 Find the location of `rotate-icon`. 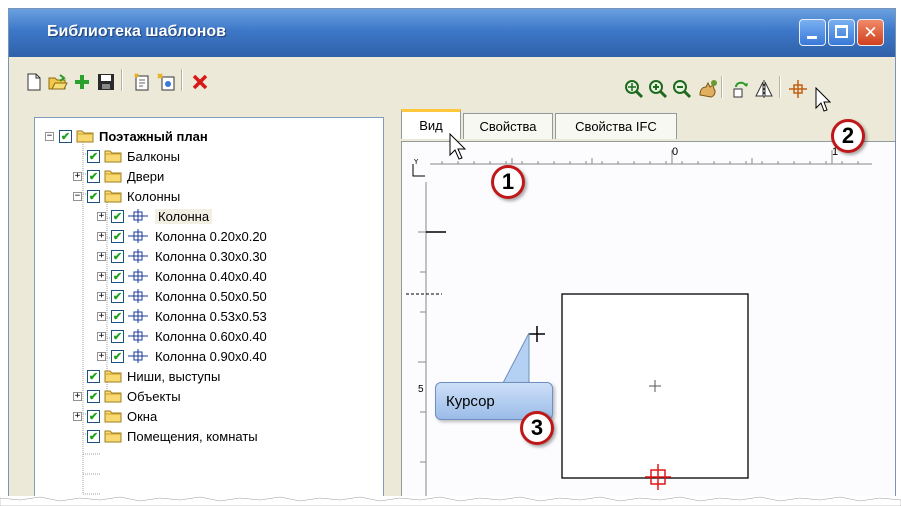

rotate-icon is located at coordinates (740, 89).